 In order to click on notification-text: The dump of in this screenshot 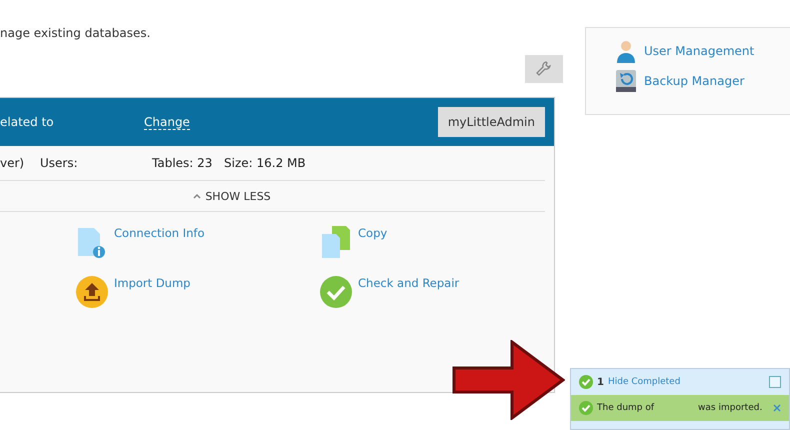, I will do `click(625, 408)`.